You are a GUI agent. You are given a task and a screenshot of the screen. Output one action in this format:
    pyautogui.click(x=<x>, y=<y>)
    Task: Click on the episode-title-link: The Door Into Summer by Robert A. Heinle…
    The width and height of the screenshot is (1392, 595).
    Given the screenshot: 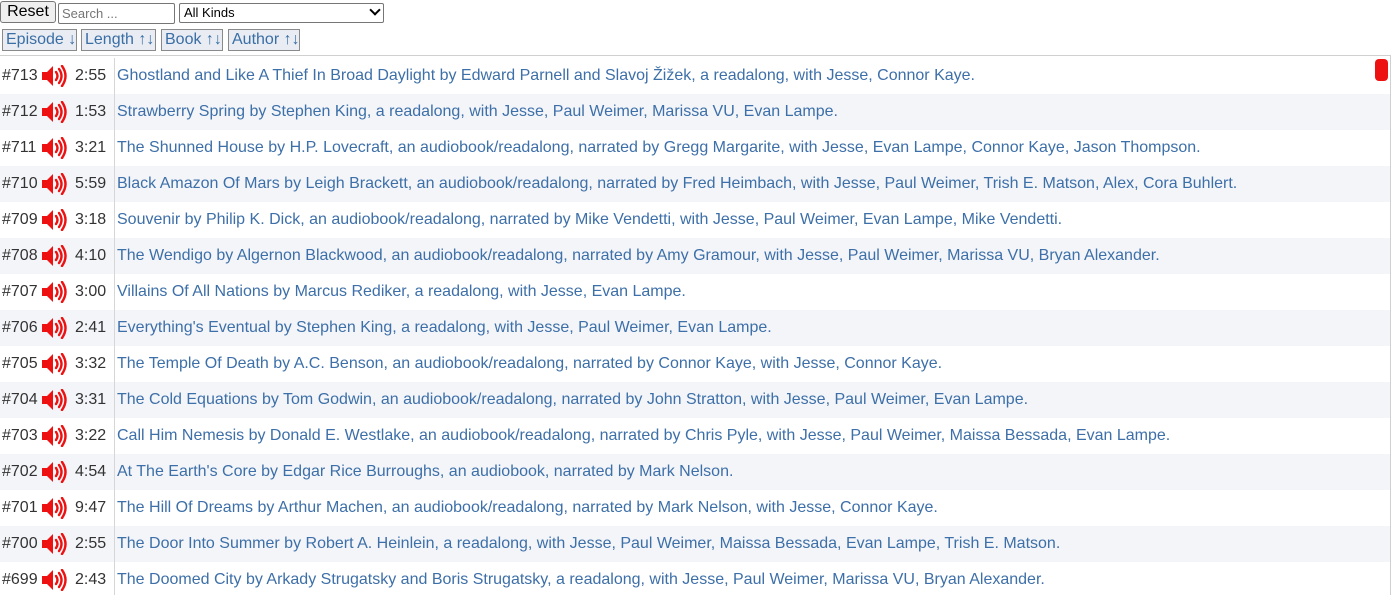 What is the action you would take?
    pyautogui.click(x=588, y=544)
    